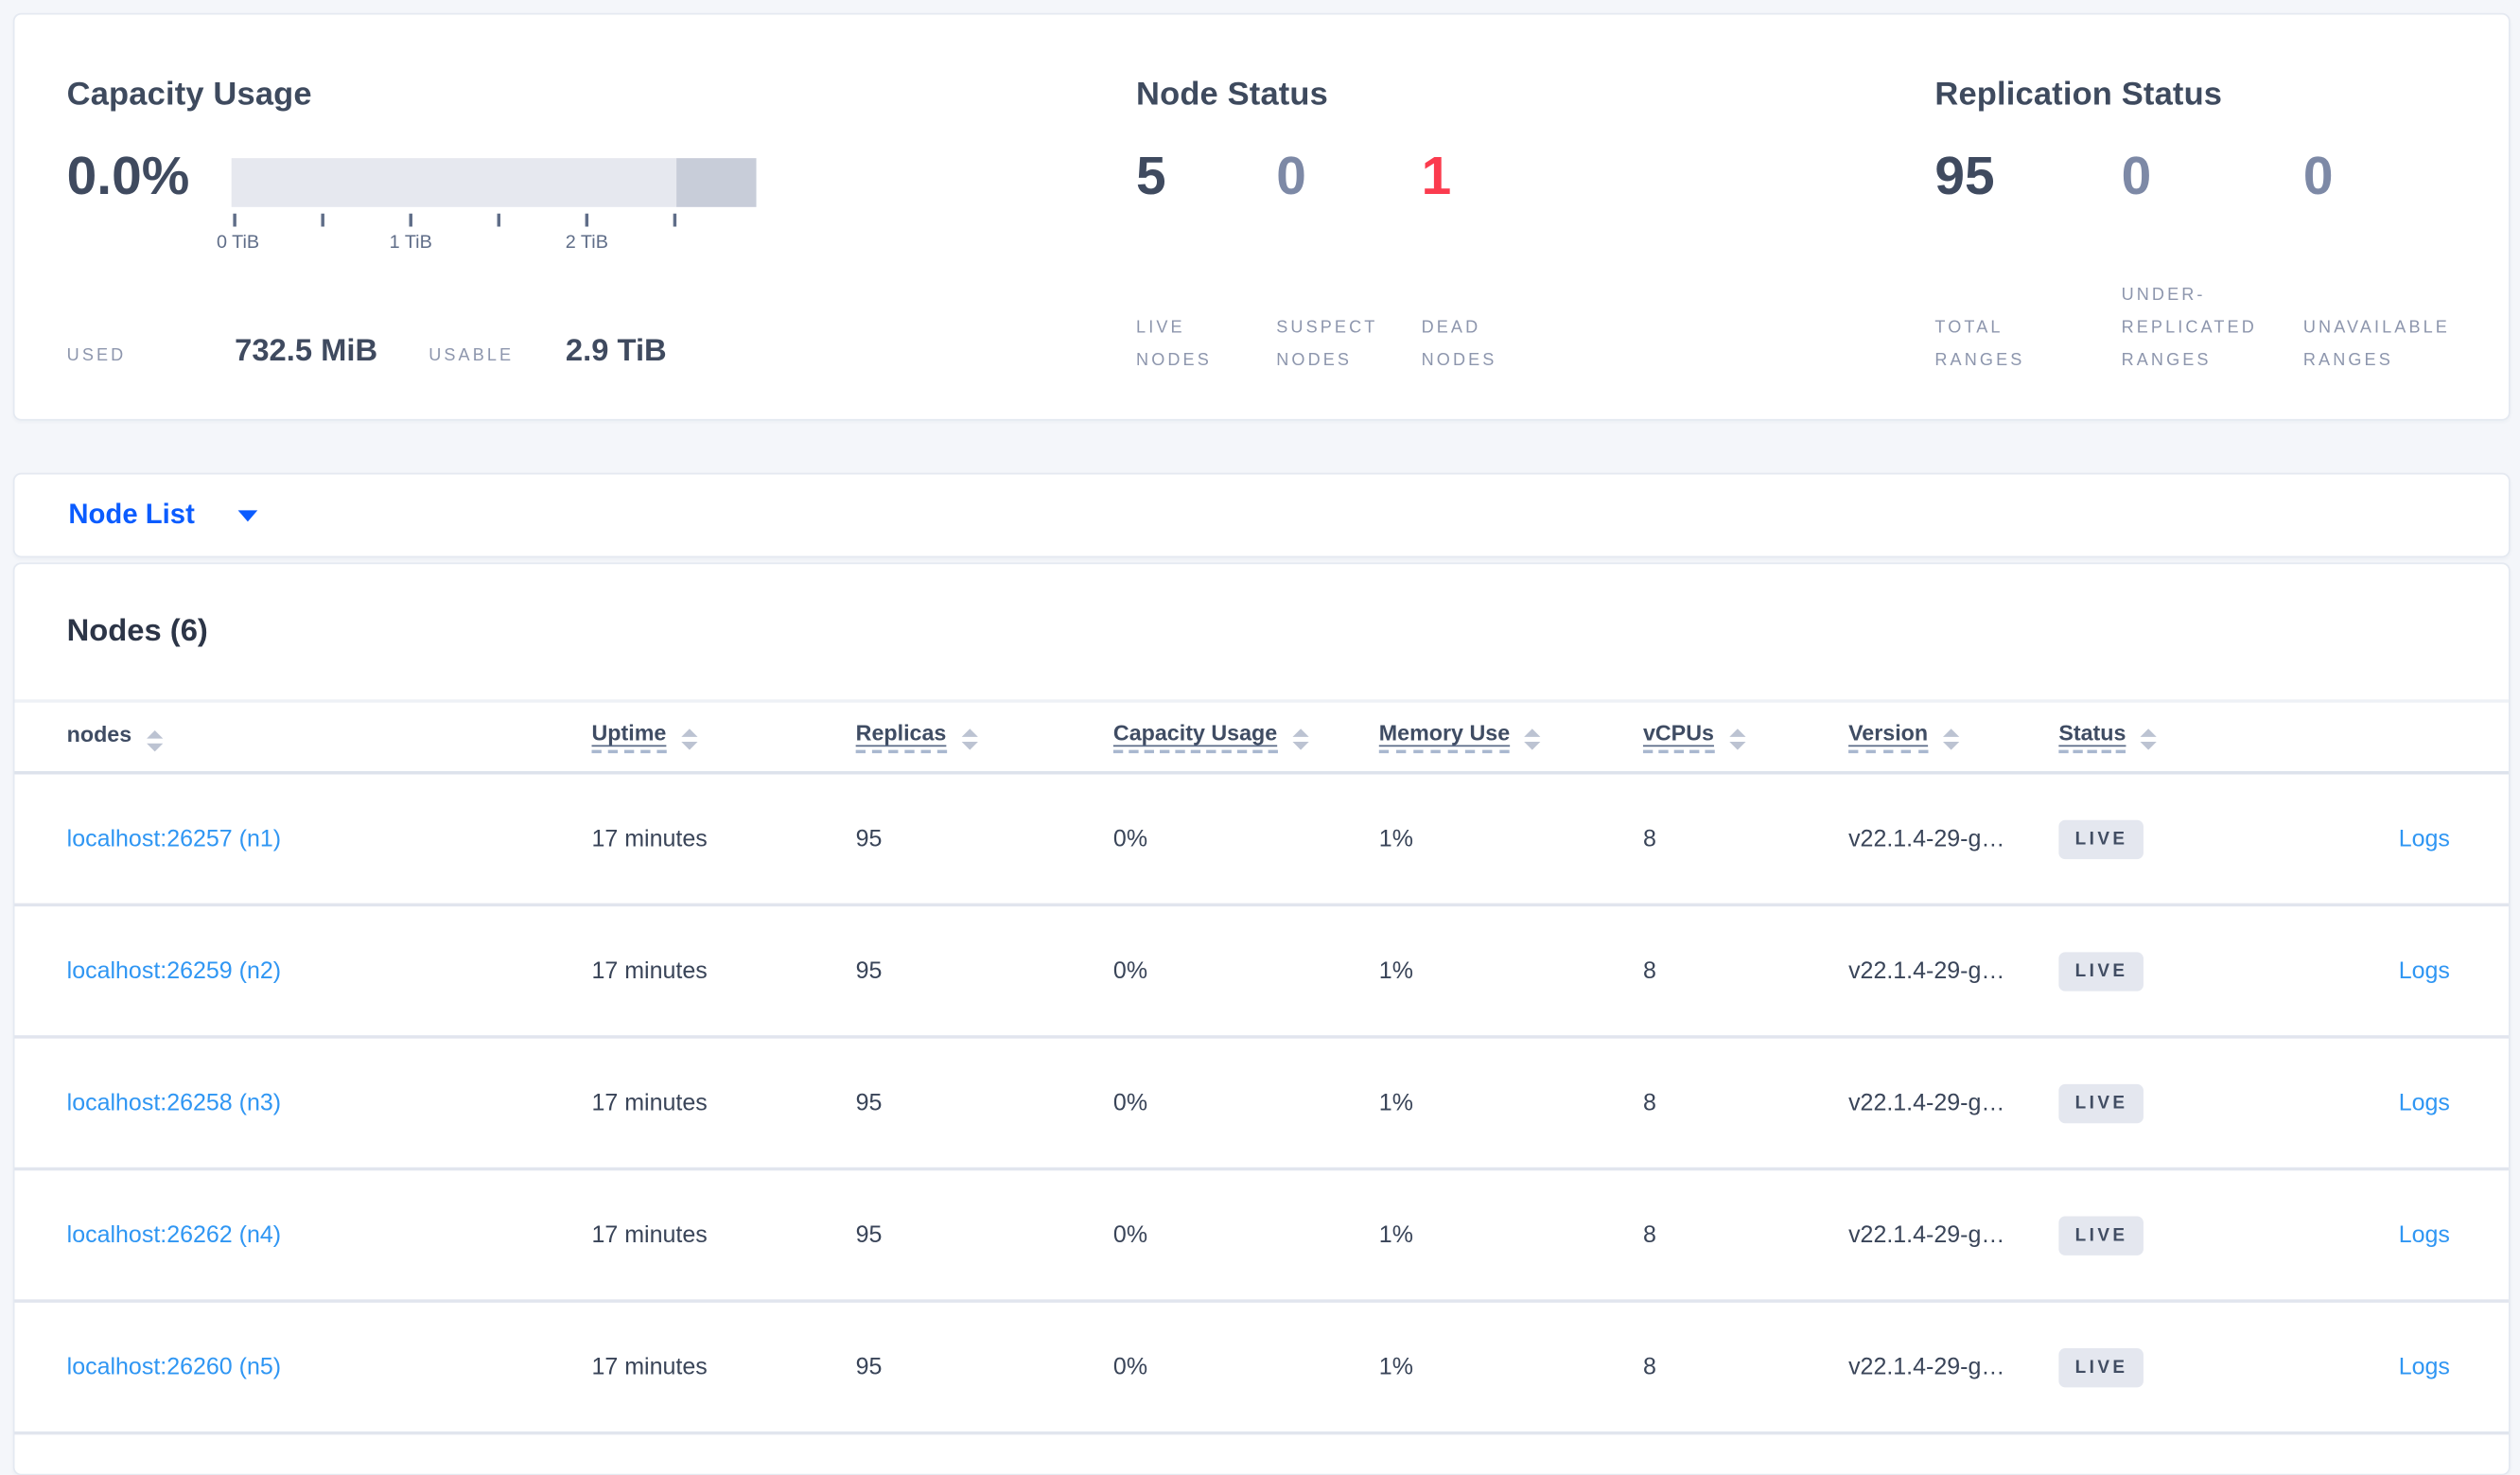 Image resolution: width=2520 pixels, height=1475 pixels. I want to click on axis-tick-label: 2 TiB, so click(586, 243).